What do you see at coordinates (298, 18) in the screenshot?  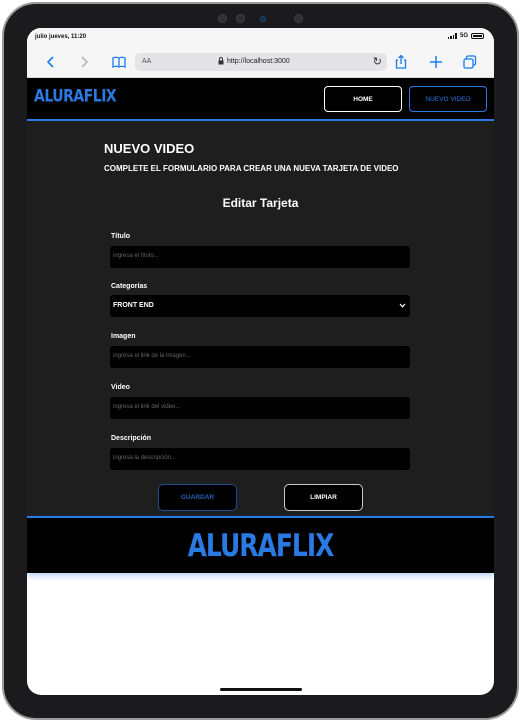 I see `flash-icon` at bounding box center [298, 18].